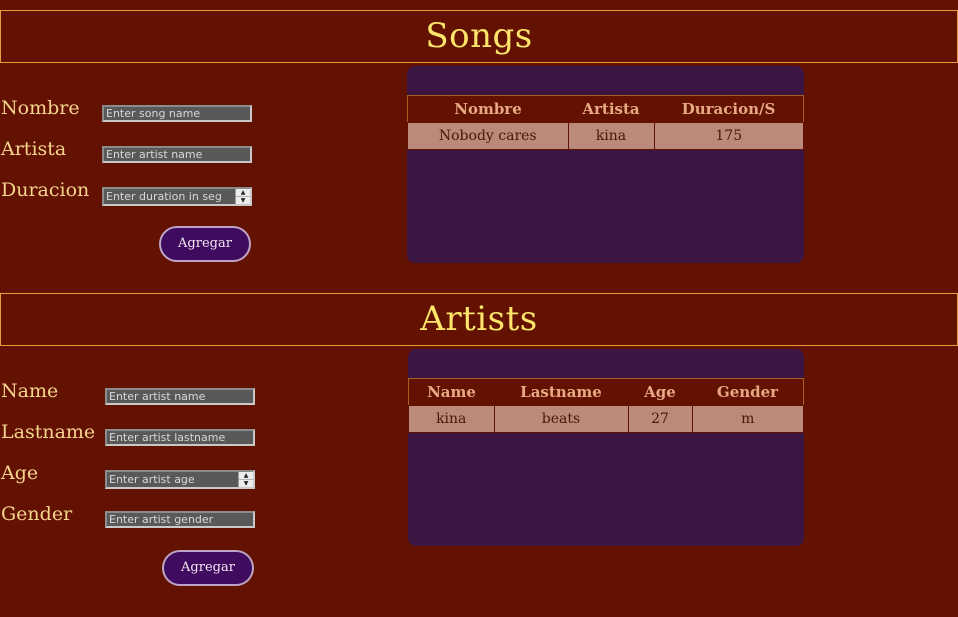 Image resolution: width=958 pixels, height=617 pixels. I want to click on artists-col-gender: Gender, so click(748, 392).